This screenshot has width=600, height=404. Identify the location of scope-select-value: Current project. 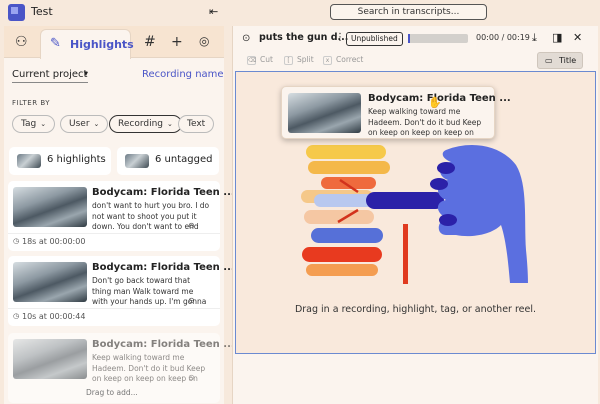
(50, 74).